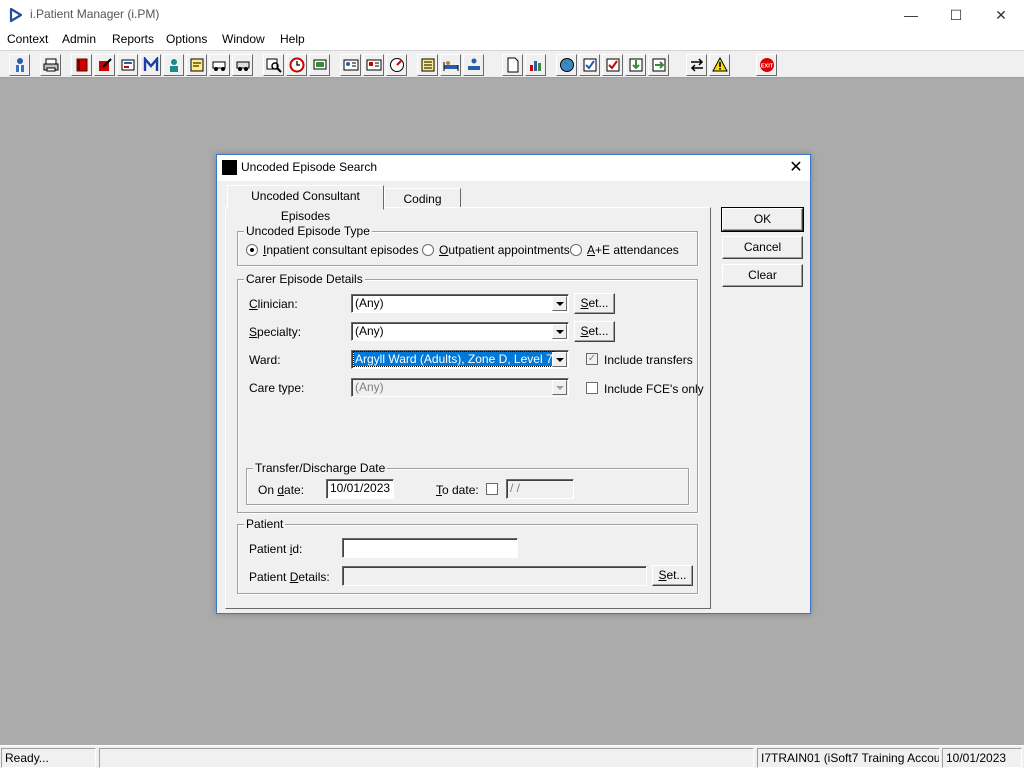  I want to click on menu-window: Window, so click(243, 39).